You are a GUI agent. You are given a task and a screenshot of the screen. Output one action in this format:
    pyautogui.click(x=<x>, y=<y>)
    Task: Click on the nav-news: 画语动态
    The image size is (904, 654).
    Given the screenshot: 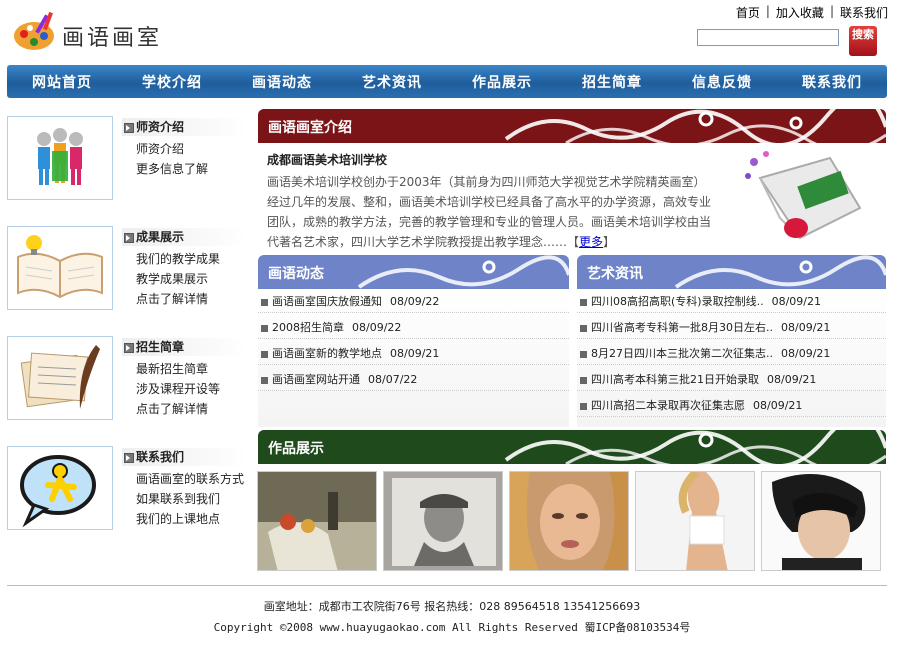 What is the action you would take?
    pyautogui.click(x=282, y=82)
    